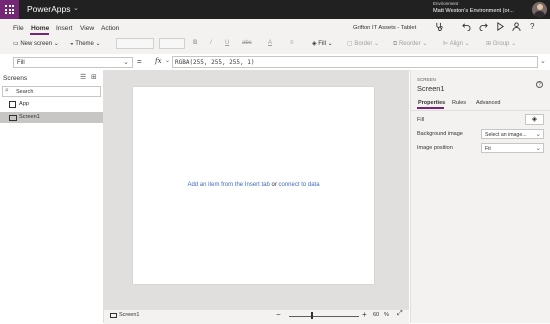 Image resolution: width=550 pixels, height=324 pixels. What do you see at coordinates (312, 315) in the screenshot?
I see `zoom-slider-thumb` at bounding box center [312, 315].